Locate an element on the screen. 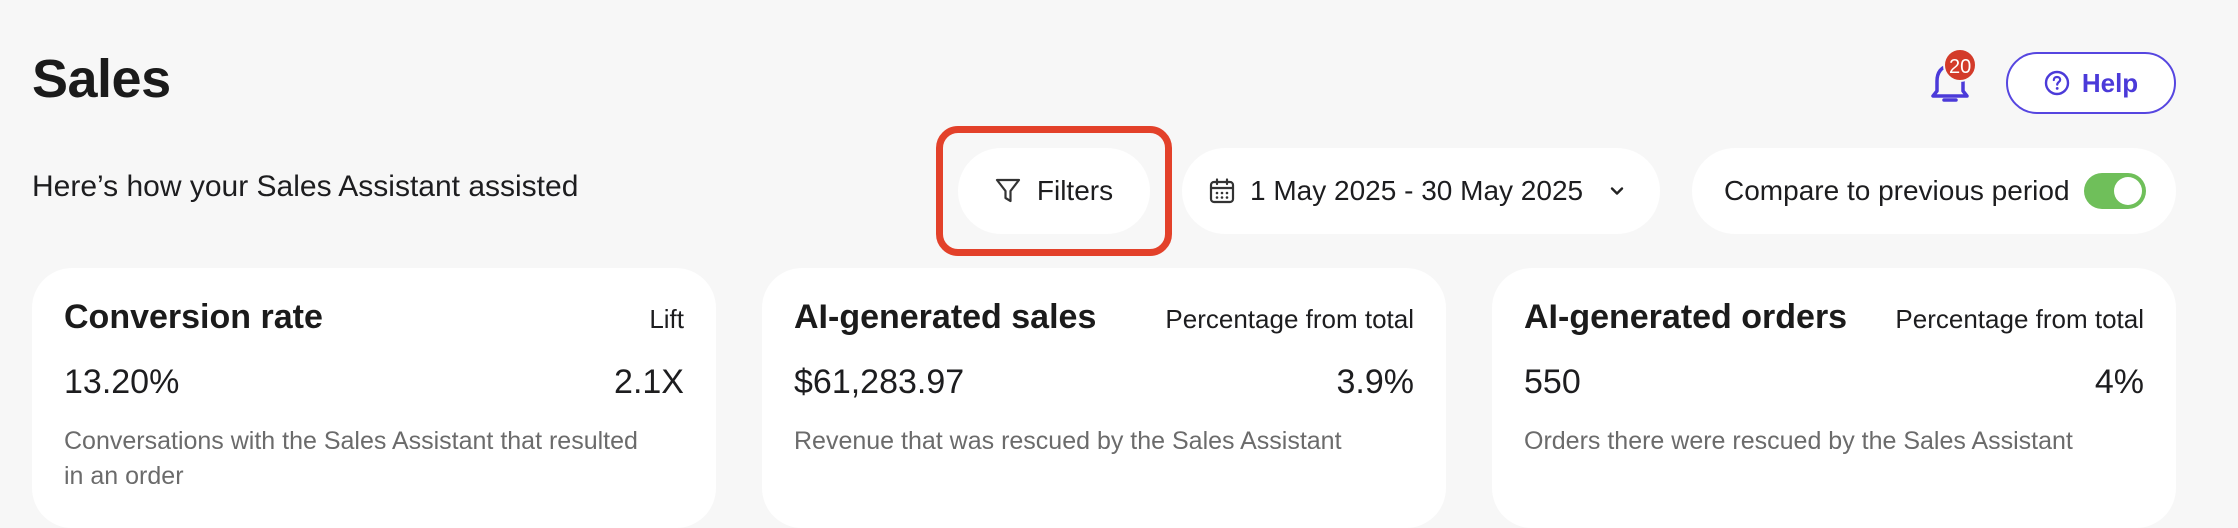 The image size is (2238, 528). help-label: Help is located at coordinates (2110, 82).